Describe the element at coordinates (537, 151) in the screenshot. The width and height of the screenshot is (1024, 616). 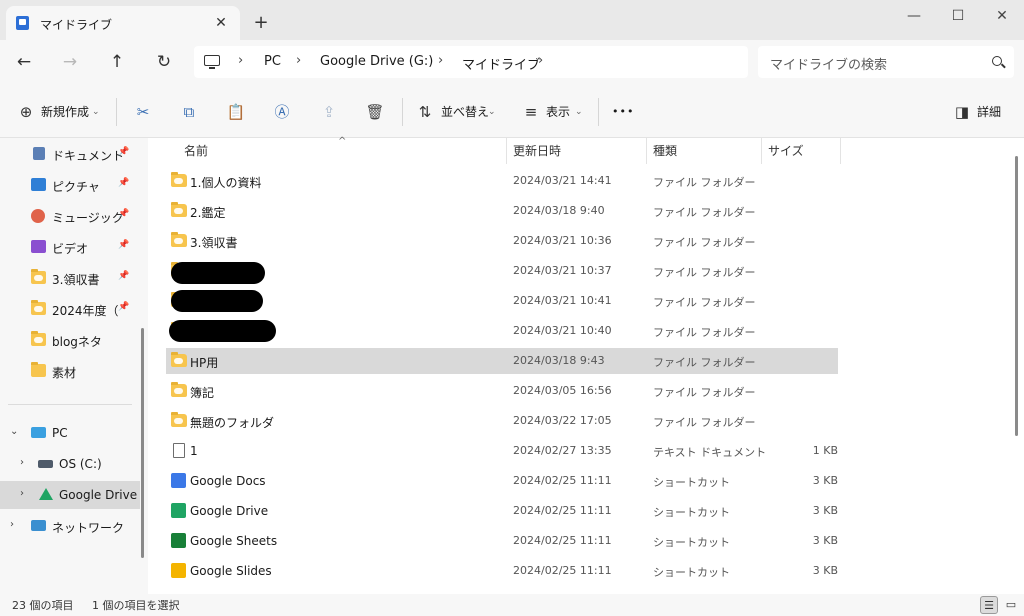
I see `column-header-modified: 更新日時` at that location.